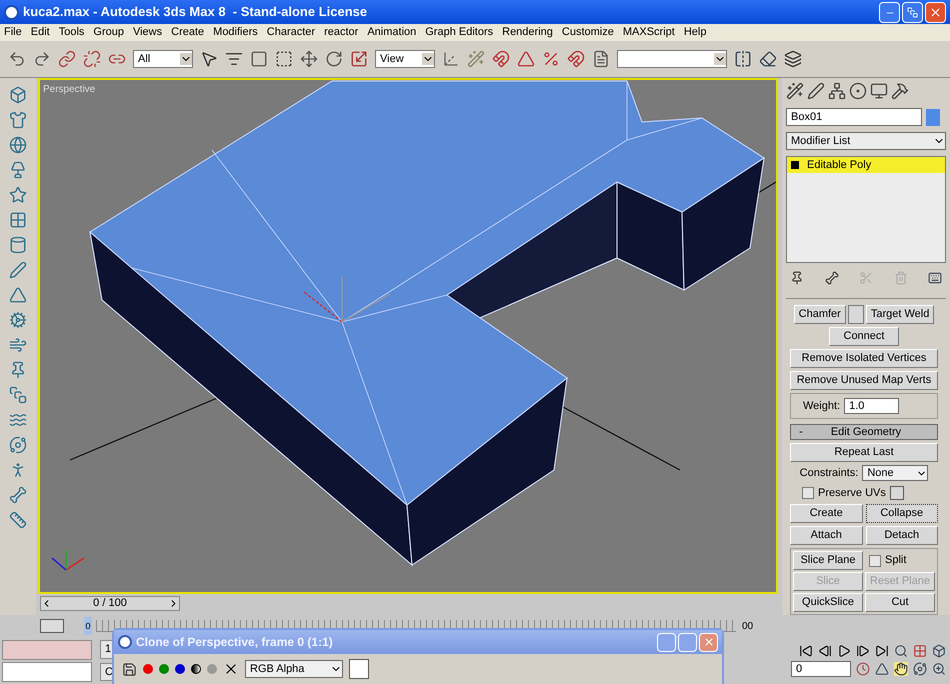  What do you see at coordinates (18, 320) in the screenshot?
I see `gear-icon` at bounding box center [18, 320].